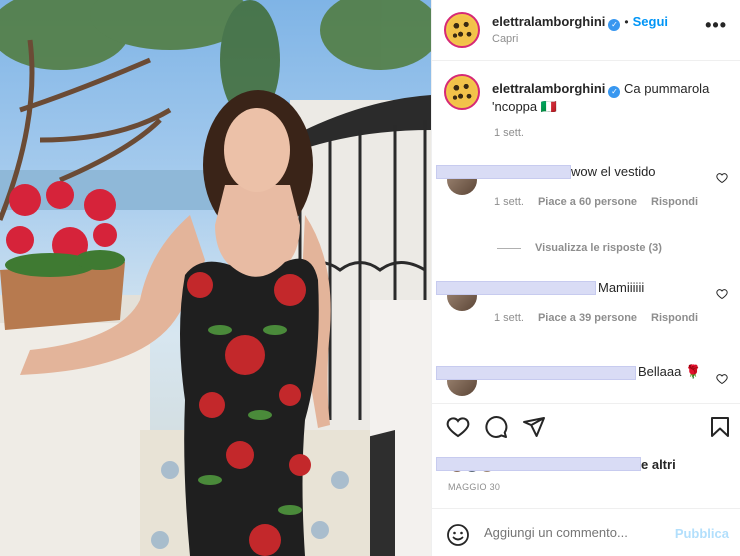 This screenshot has width=740, height=556. What do you see at coordinates (586, 60) in the screenshot?
I see `header-divider` at bounding box center [586, 60].